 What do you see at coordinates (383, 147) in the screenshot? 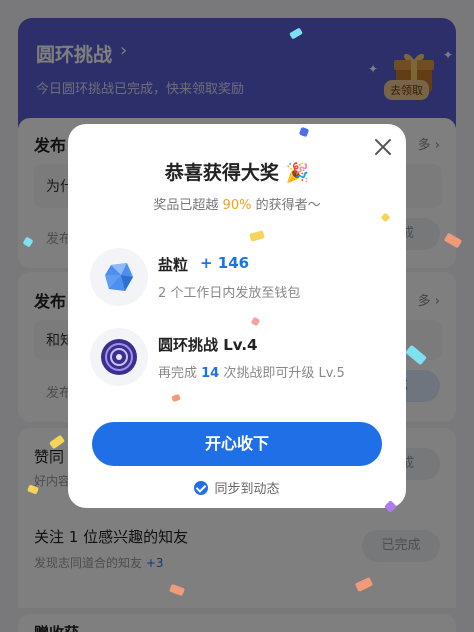
I see `close-icon` at bounding box center [383, 147].